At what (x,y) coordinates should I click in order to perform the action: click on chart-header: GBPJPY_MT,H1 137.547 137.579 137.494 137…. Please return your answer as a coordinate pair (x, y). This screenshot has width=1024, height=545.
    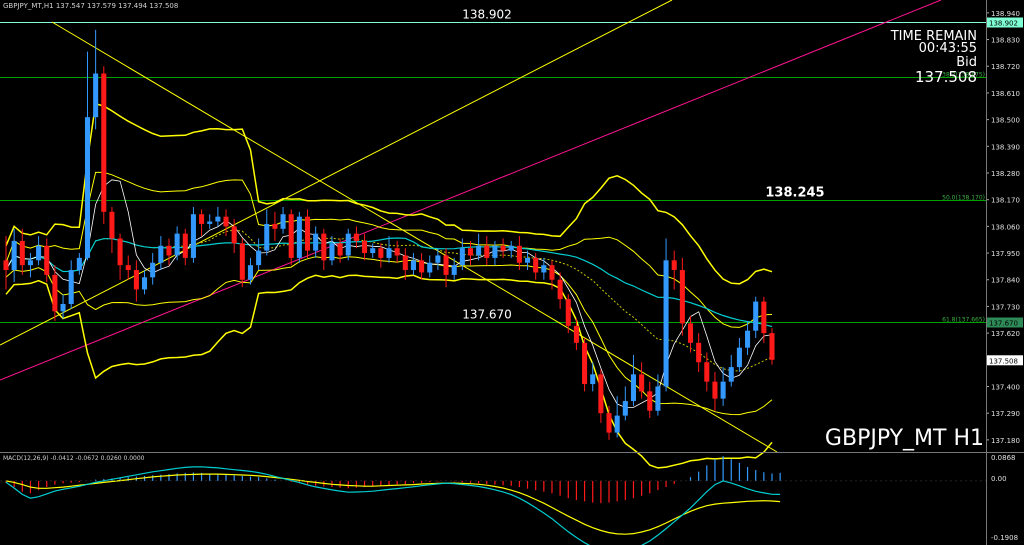
    Looking at the image, I should click on (91, 6).